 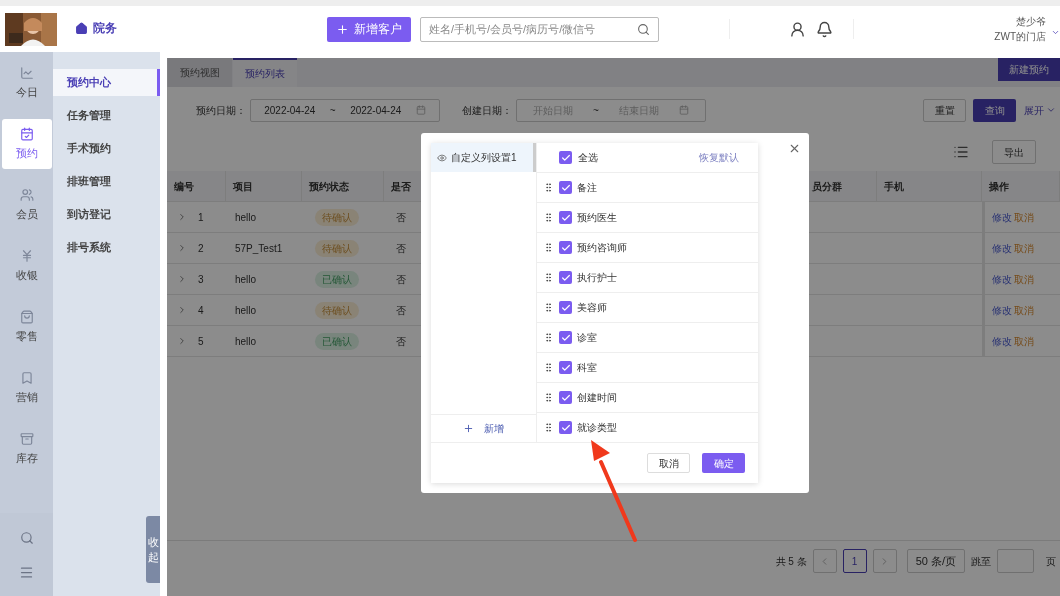 I want to click on column-header: 编号, so click(x=196, y=186).